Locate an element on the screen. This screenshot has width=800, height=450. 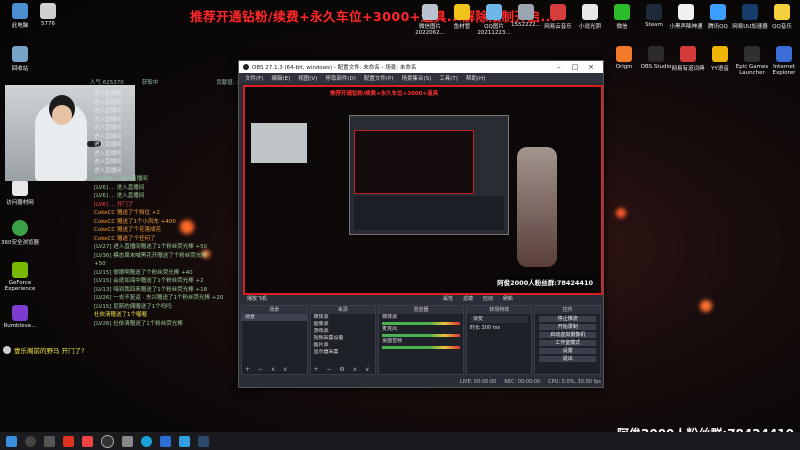
desktop-icon: Internet Explorer is located at coordinates (782, 61).